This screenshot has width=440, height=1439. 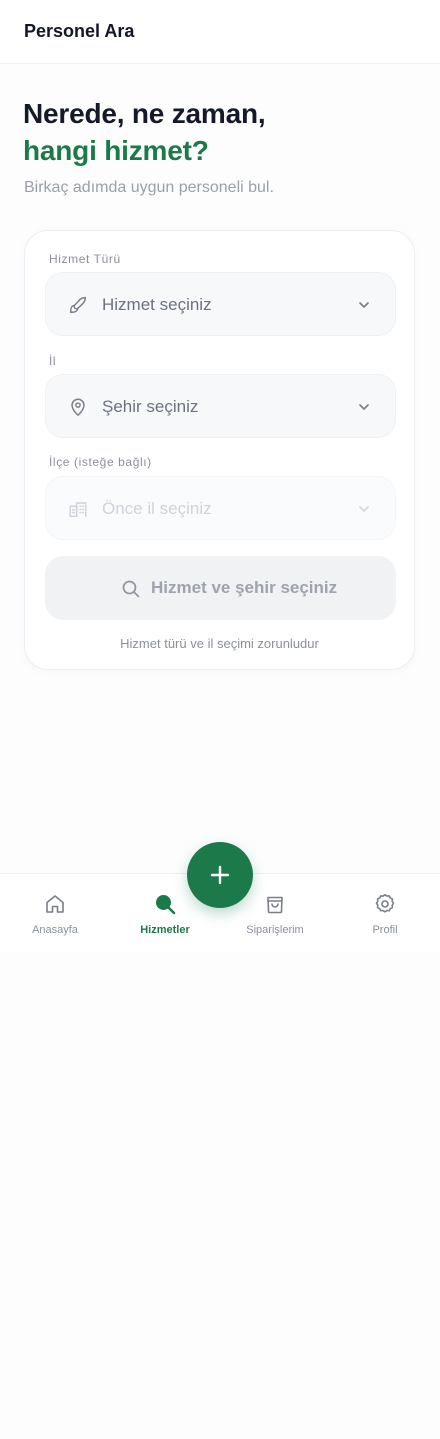 What do you see at coordinates (385, 903) in the screenshot?
I see `gear-icon` at bounding box center [385, 903].